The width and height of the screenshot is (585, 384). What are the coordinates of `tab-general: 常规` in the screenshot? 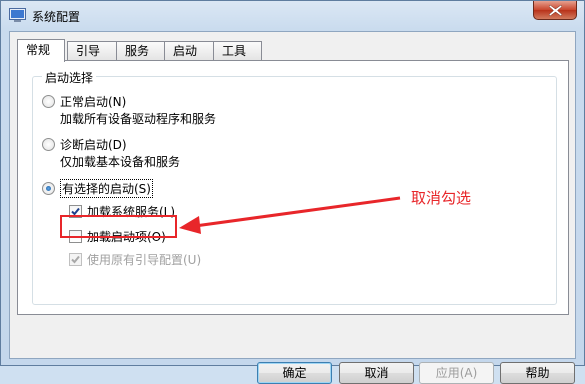 It's located at (41, 50).